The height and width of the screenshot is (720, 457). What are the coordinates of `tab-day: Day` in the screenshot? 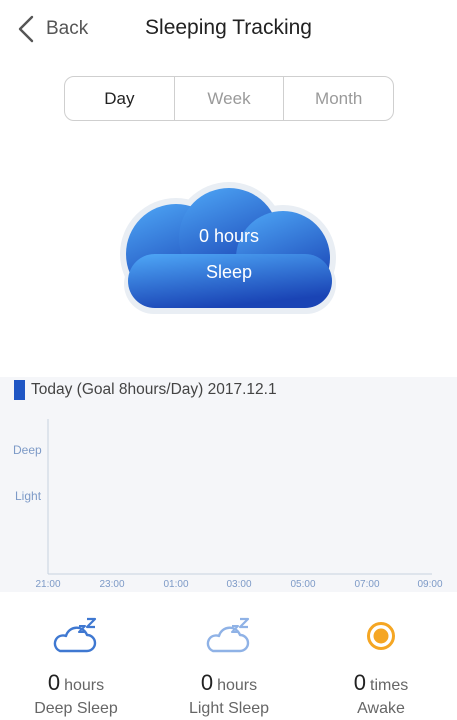 It's located at (120, 98).